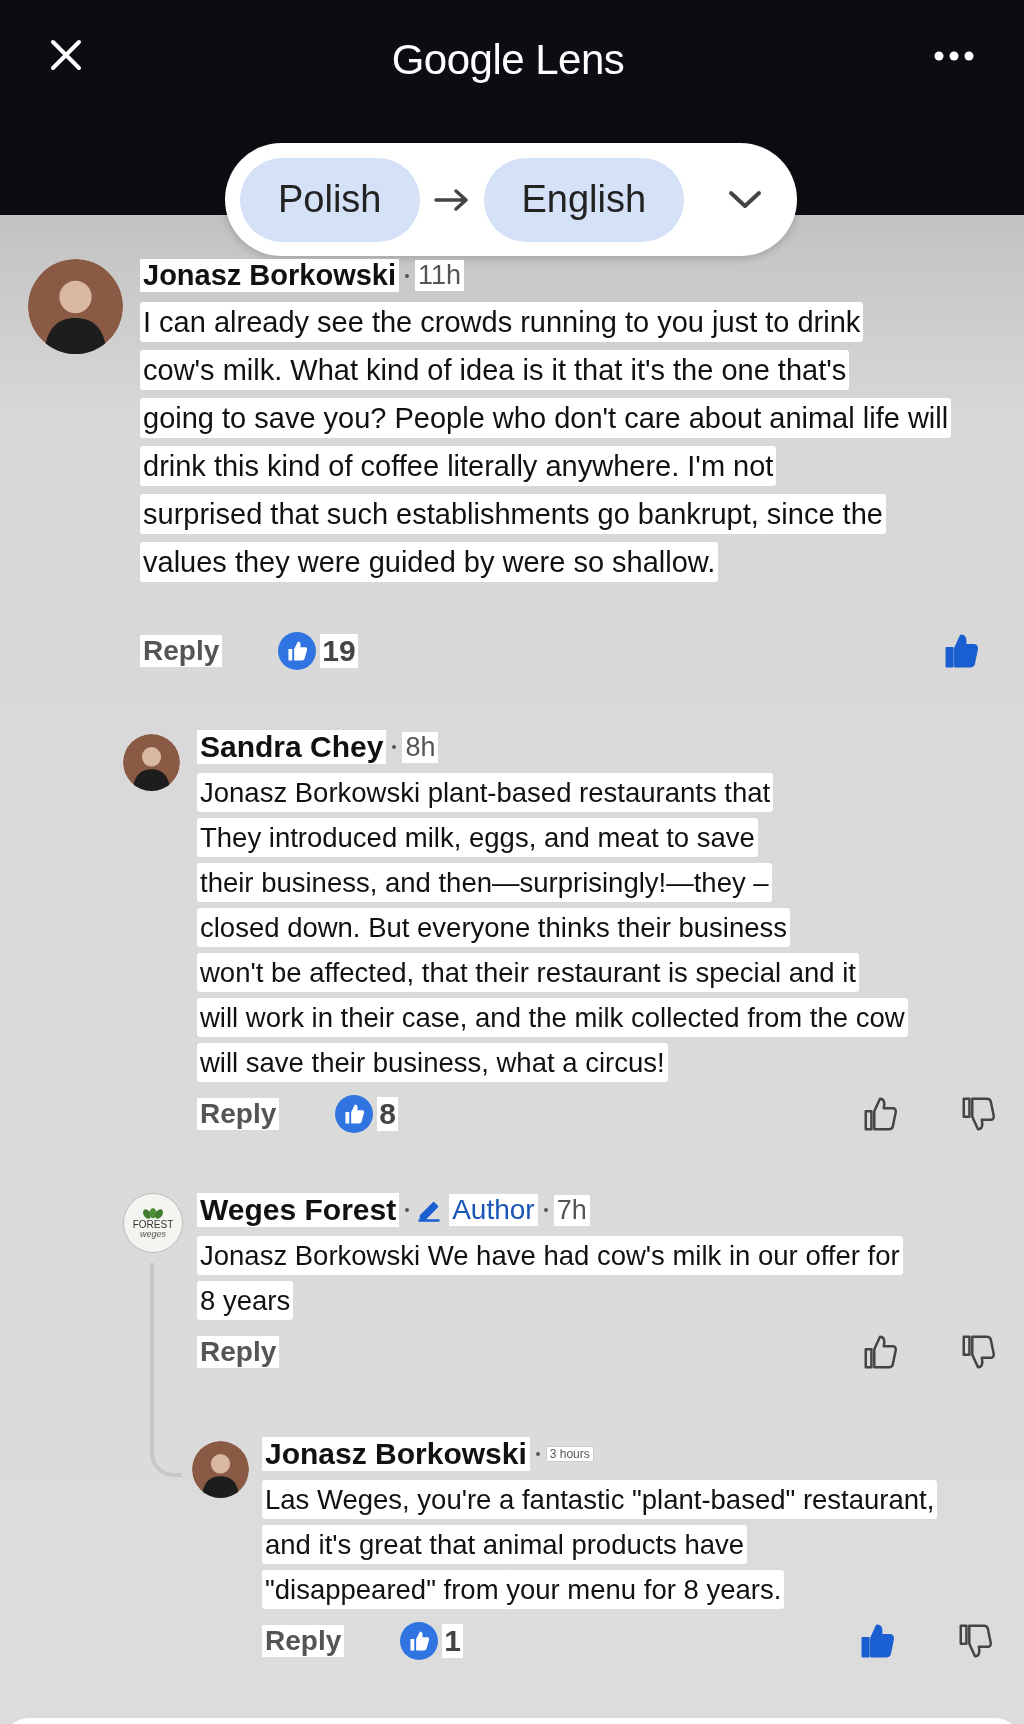 Image resolution: width=1024 pixels, height=1724 pixels. Describe the element at coordinates (584, 199) in the screenshot. I see `target-language-button: English` at that location.